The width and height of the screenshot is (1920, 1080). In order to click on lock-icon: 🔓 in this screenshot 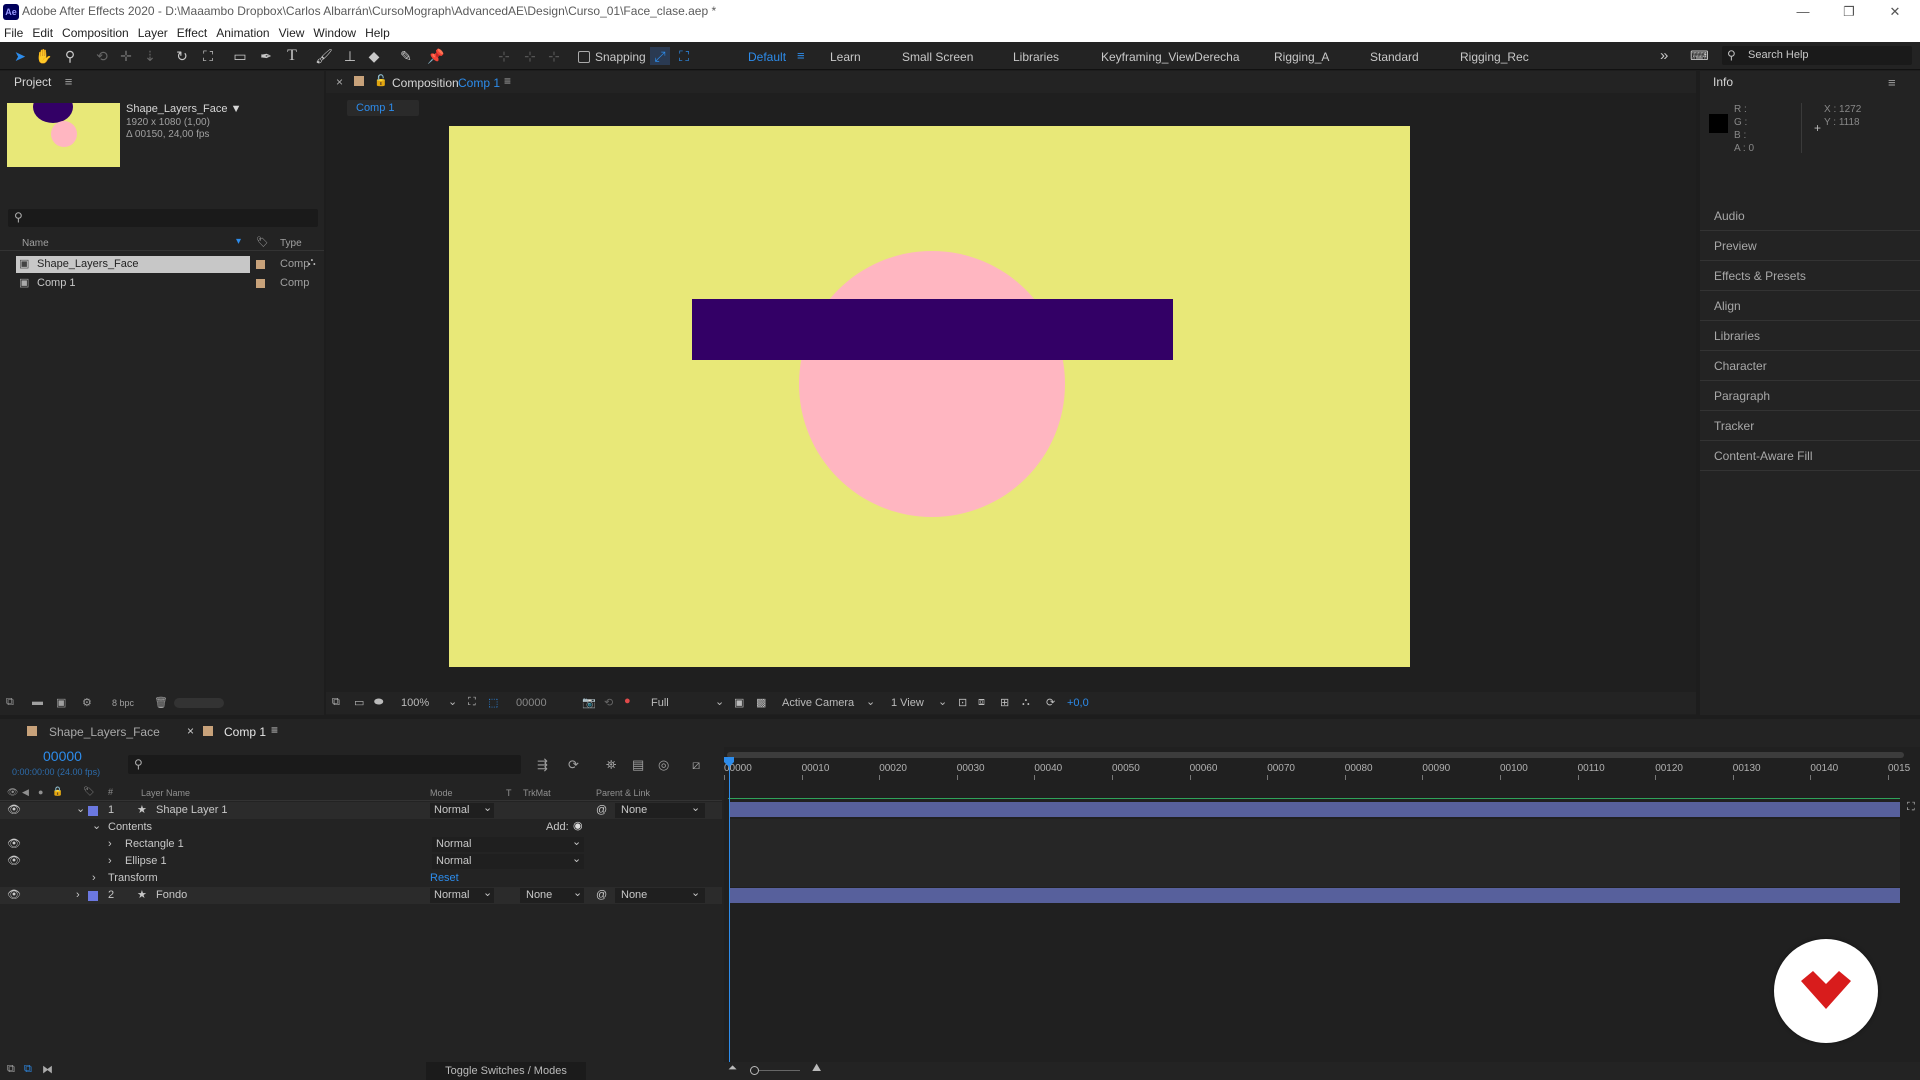, I will do `click(381, 80)`.